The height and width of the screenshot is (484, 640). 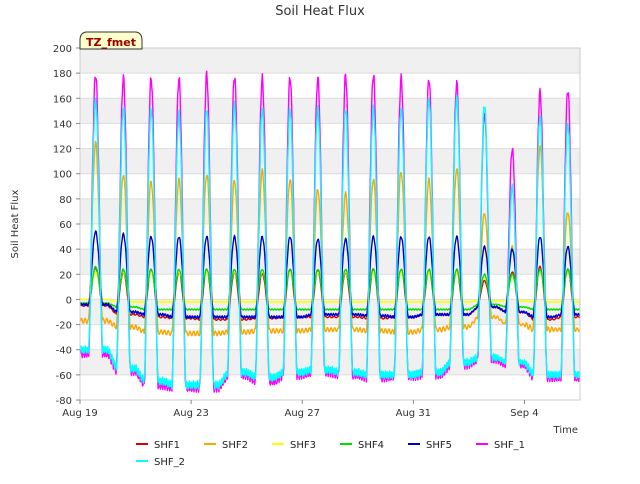 What do you see at coordinates (62, 49) in the screenshot?
I see `y-tick-label: 200` at bounding box center [62, 49].